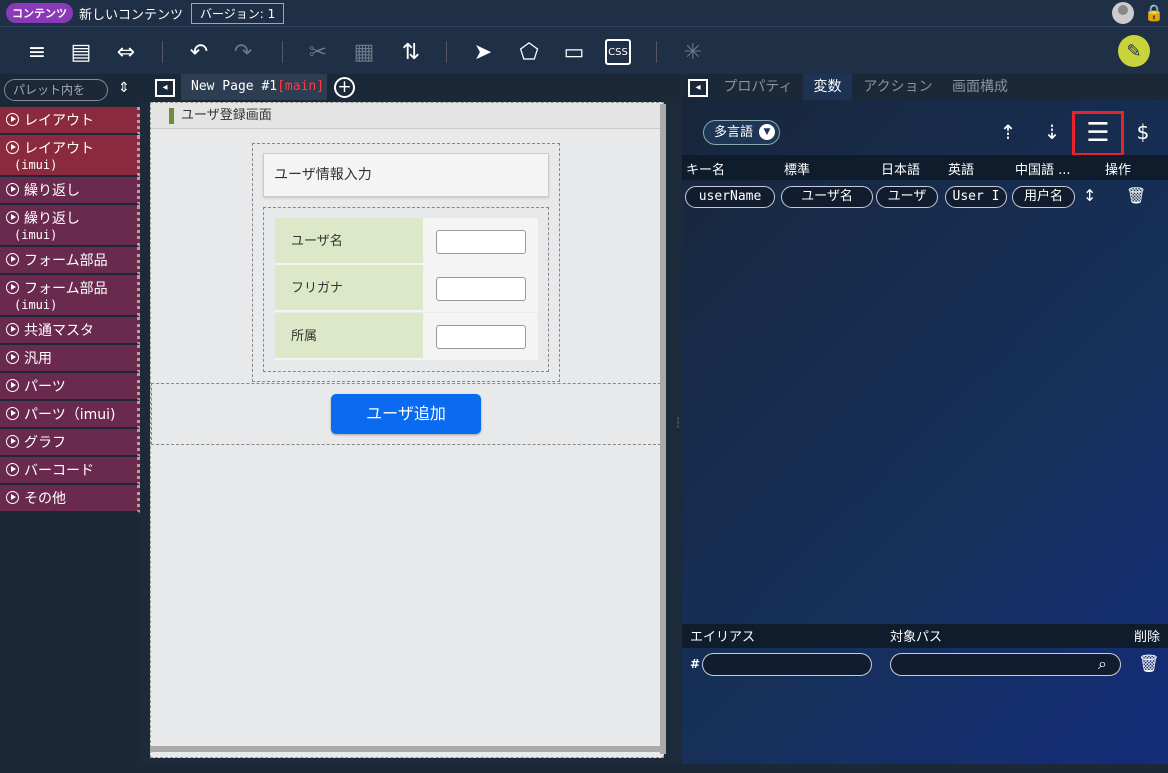 Image resolution: width=1168 pixels, height=773 pixels. I want to click on add-page-icon: +, so click(344, 87).